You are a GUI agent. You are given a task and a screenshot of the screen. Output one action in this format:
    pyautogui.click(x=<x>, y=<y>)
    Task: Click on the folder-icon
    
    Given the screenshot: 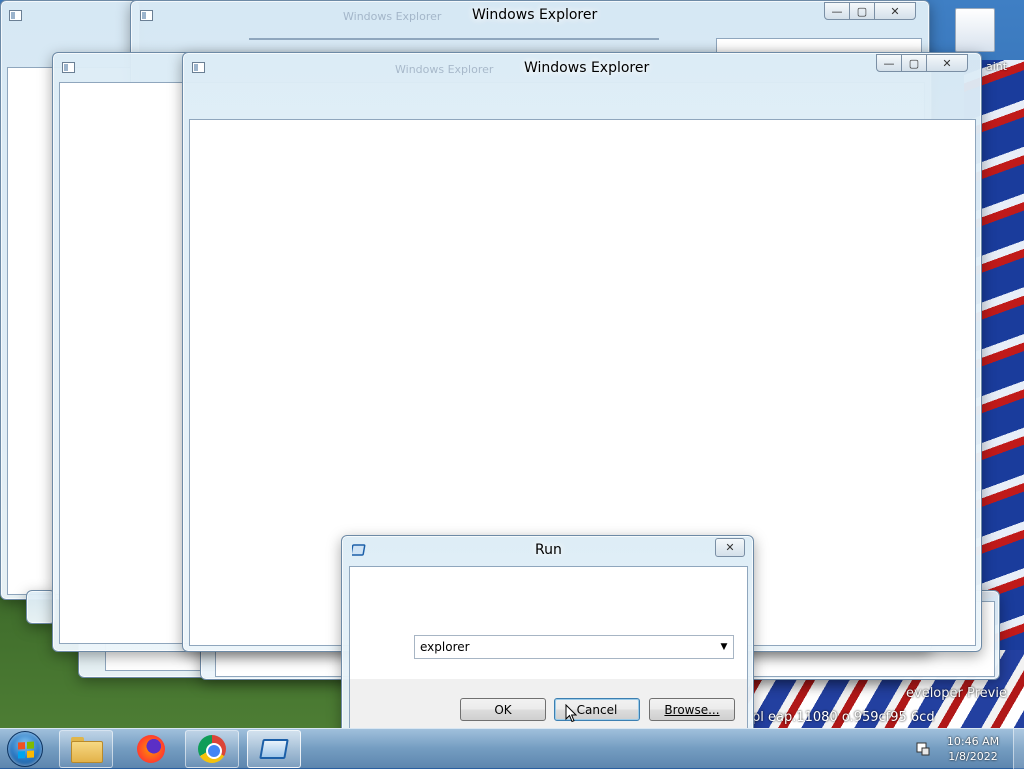 What is the action you would take?
    pyautogui.click(x=87, y=750)
    